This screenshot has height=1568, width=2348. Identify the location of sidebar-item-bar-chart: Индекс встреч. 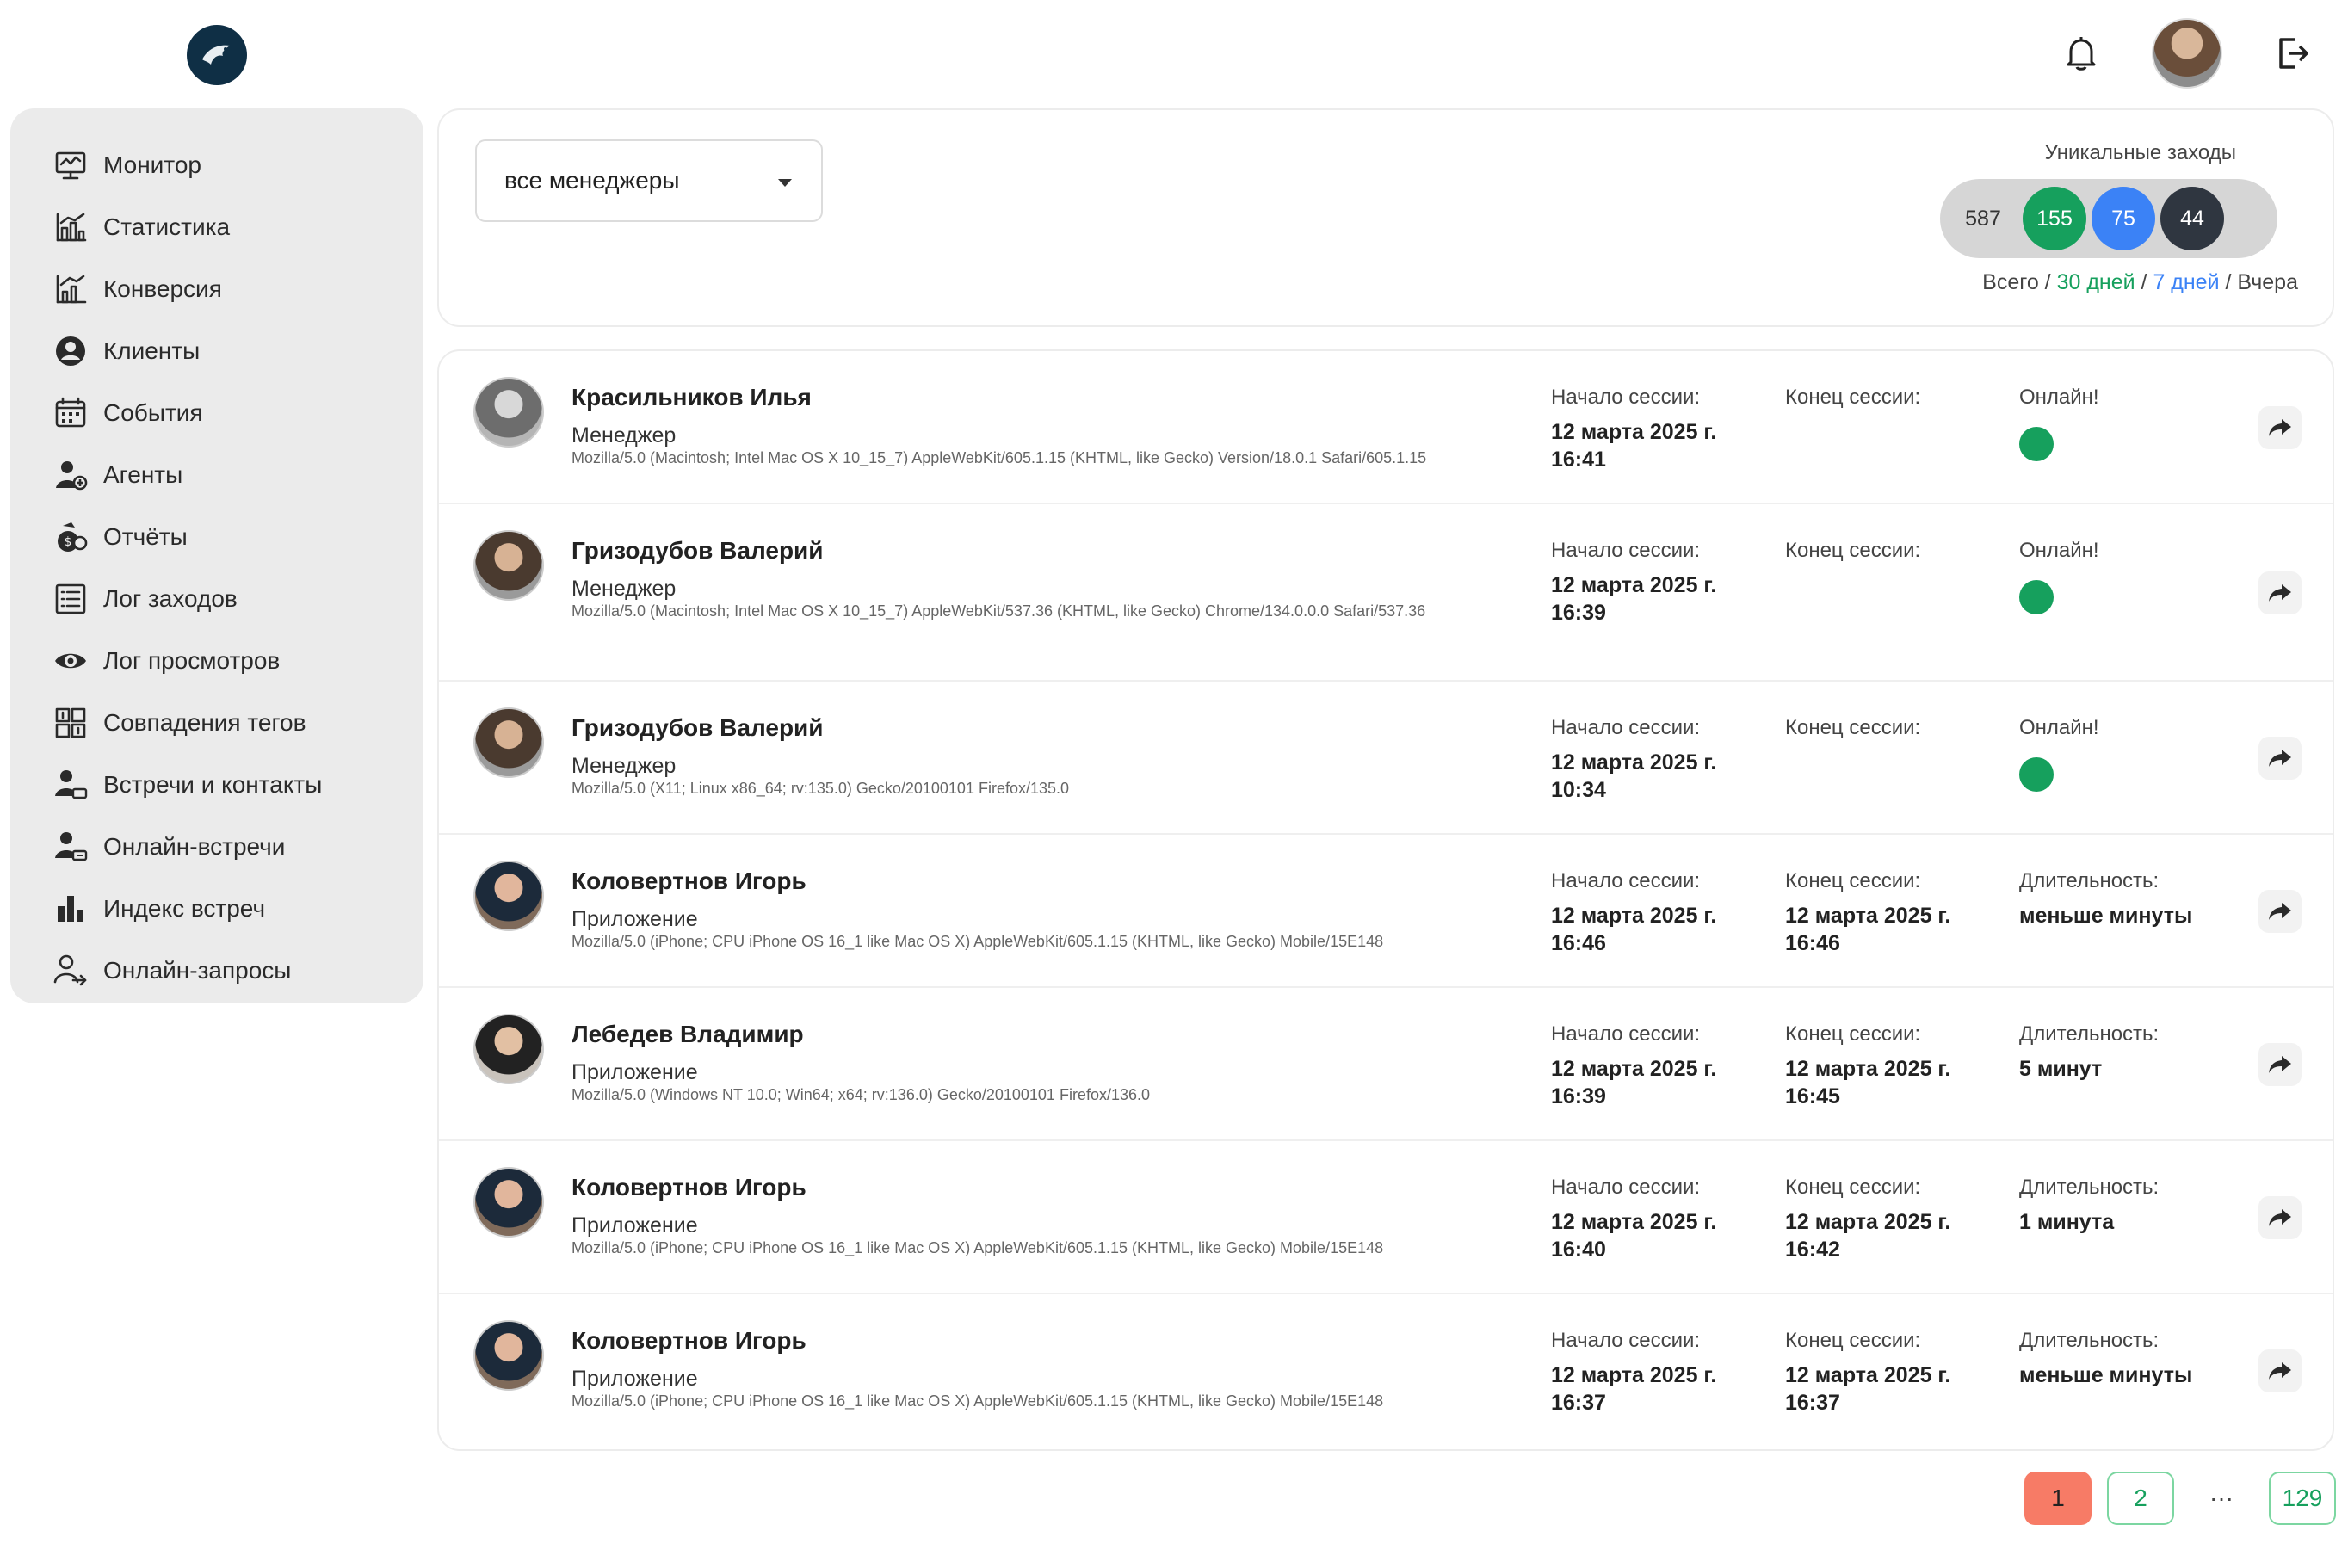
(217, 909).